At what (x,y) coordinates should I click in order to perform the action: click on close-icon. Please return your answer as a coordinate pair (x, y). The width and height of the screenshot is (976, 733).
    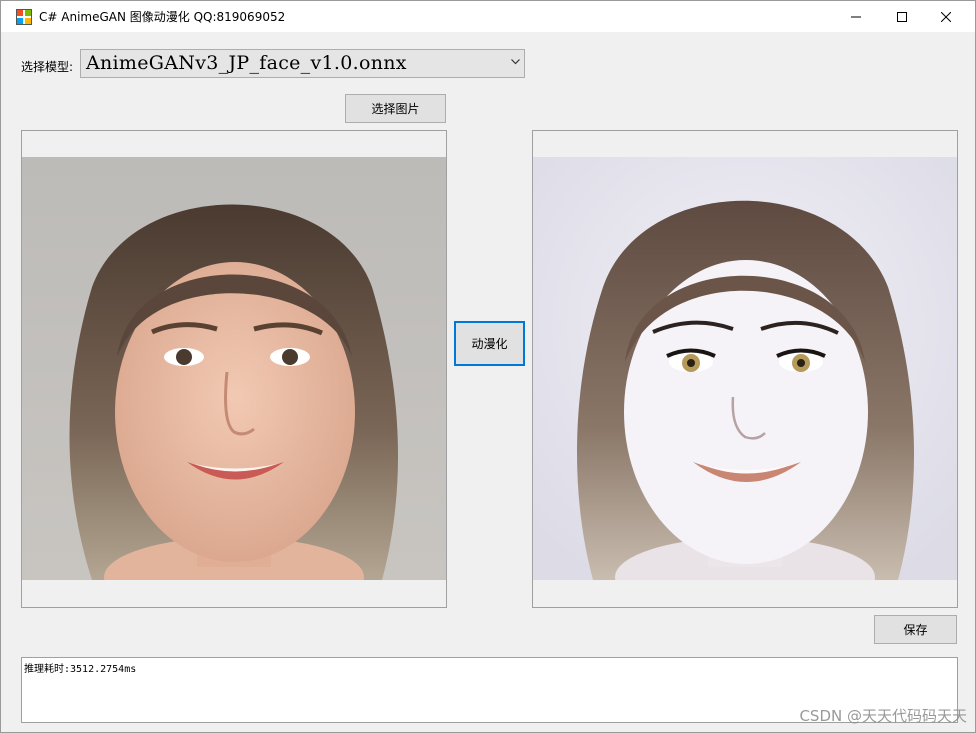
    Looking at the image, I should click on (946, 16).